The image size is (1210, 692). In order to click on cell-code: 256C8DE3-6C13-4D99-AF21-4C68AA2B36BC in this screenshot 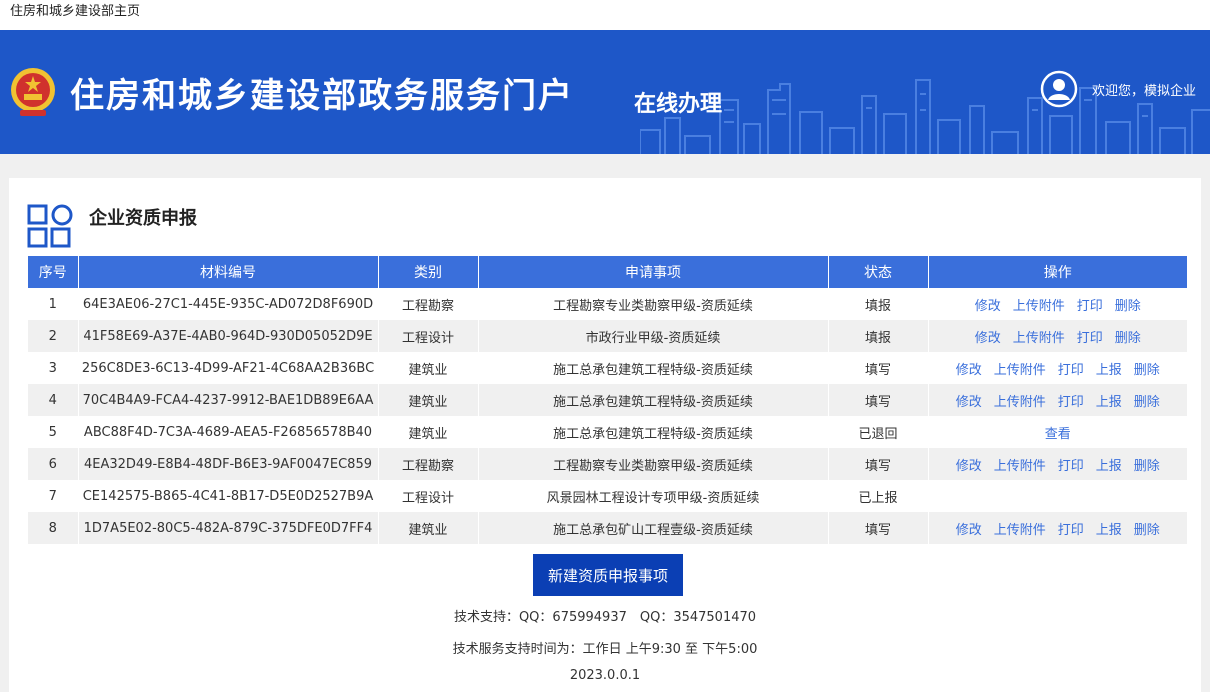, I will do `click(228, 368)`.